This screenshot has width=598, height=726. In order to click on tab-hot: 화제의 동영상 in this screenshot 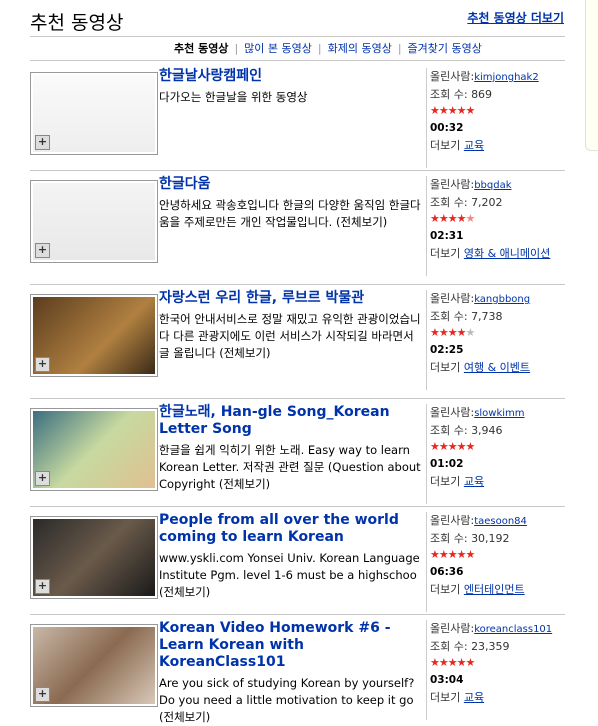, I will do `click(360, 48)`.